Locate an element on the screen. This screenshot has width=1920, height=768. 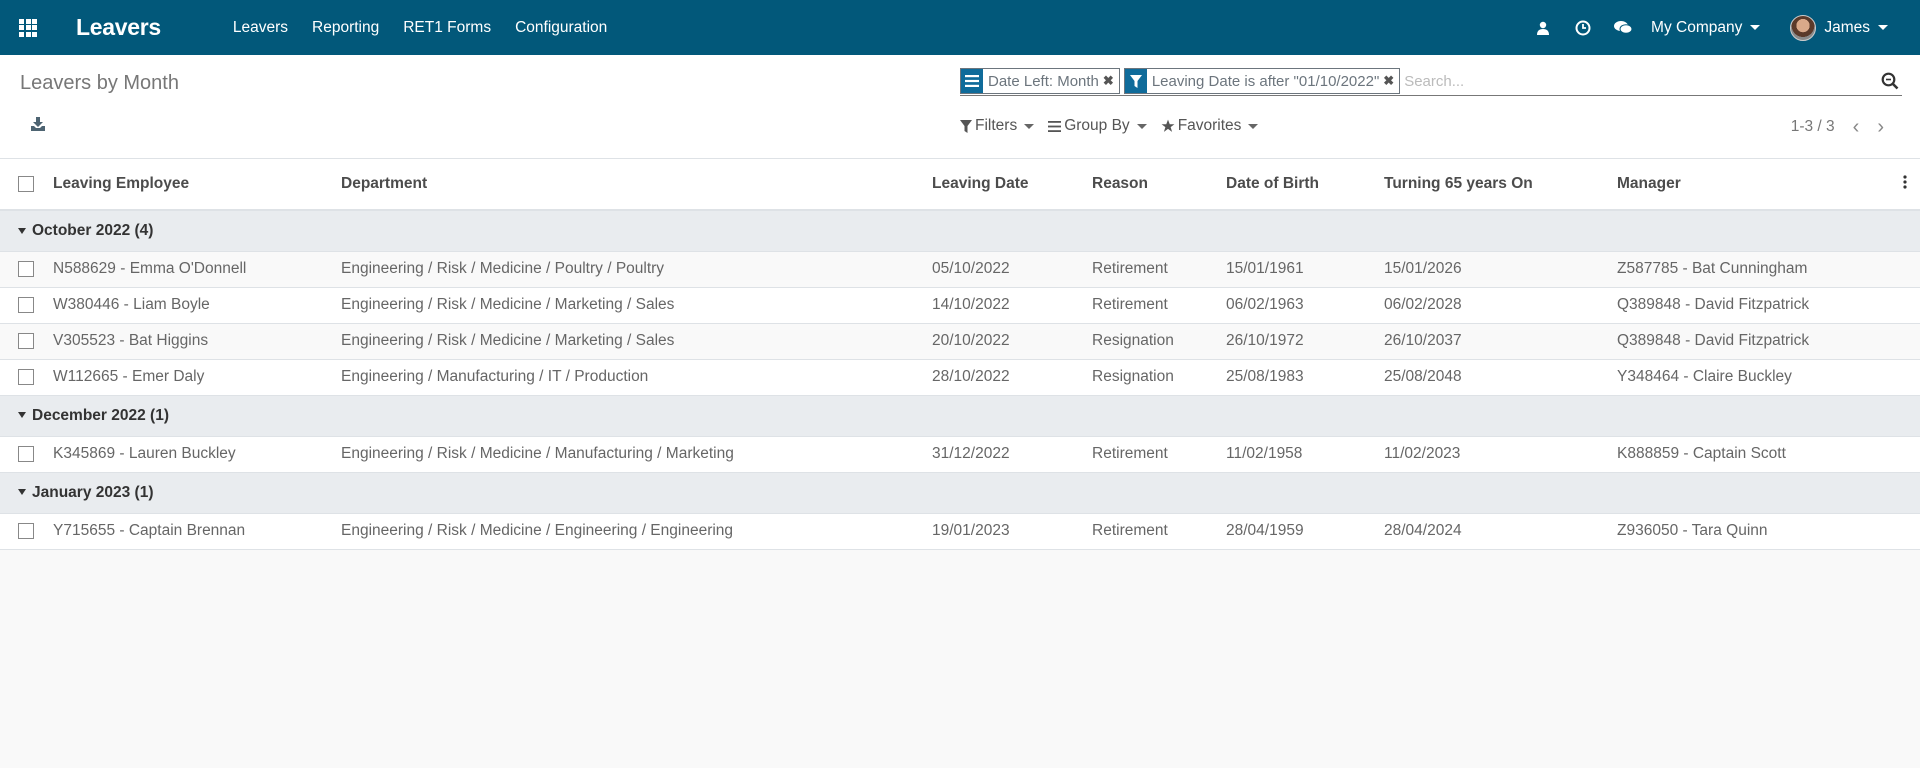
search-button is located at coordinates (1890, 81).